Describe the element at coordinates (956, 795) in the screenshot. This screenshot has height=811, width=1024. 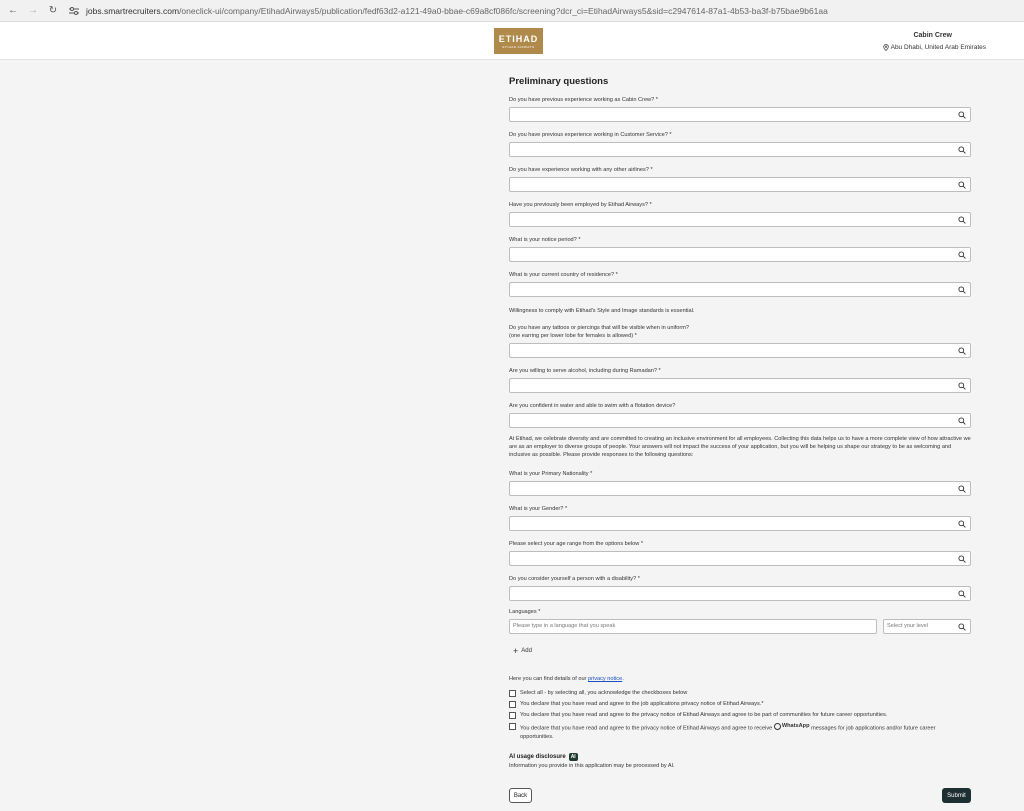
I see `submit-button: Submit` at that location.